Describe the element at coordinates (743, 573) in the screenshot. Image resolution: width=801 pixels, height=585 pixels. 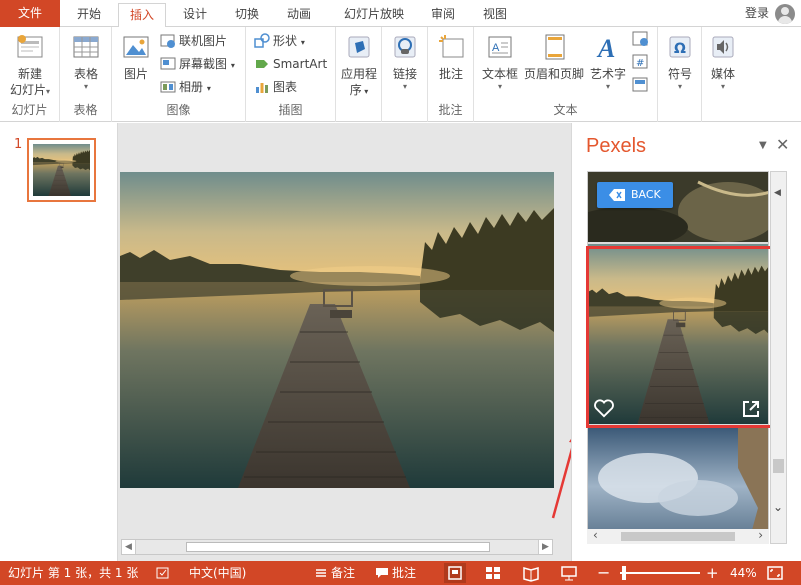
I see `zoom-level: 44%` at that location.